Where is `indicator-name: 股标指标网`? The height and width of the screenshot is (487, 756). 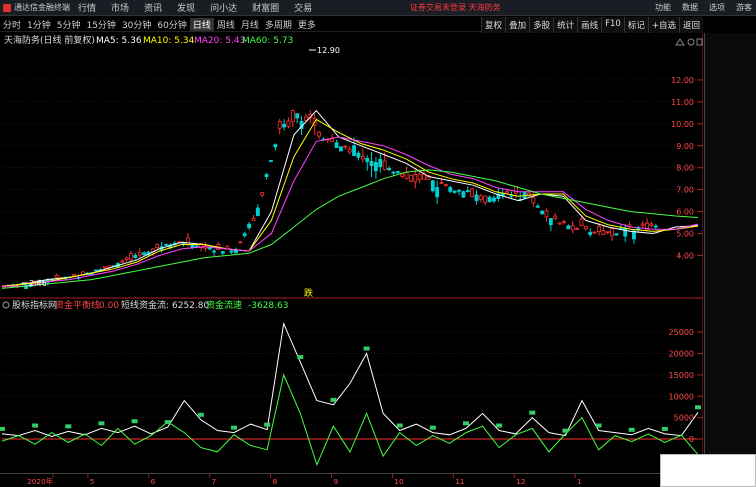
indicator-name: 股标指标网 is located at coordinates (34, 305).